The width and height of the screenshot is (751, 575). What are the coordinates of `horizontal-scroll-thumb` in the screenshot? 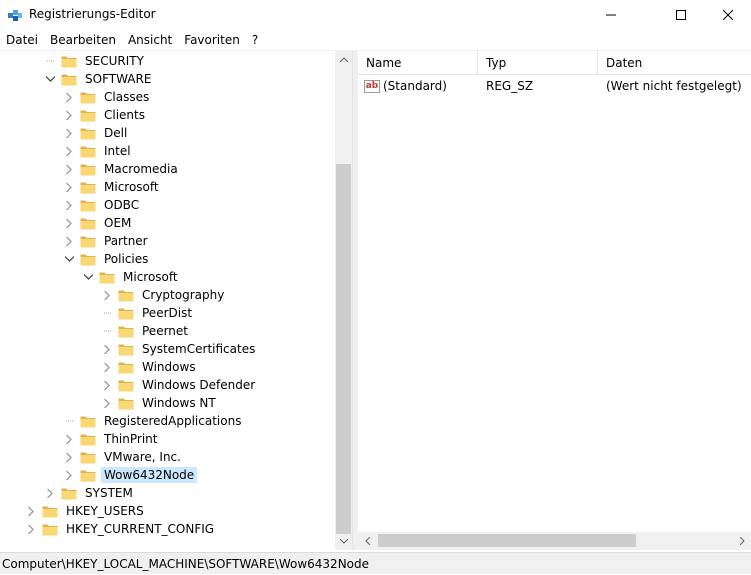 It's located at (507, 540).